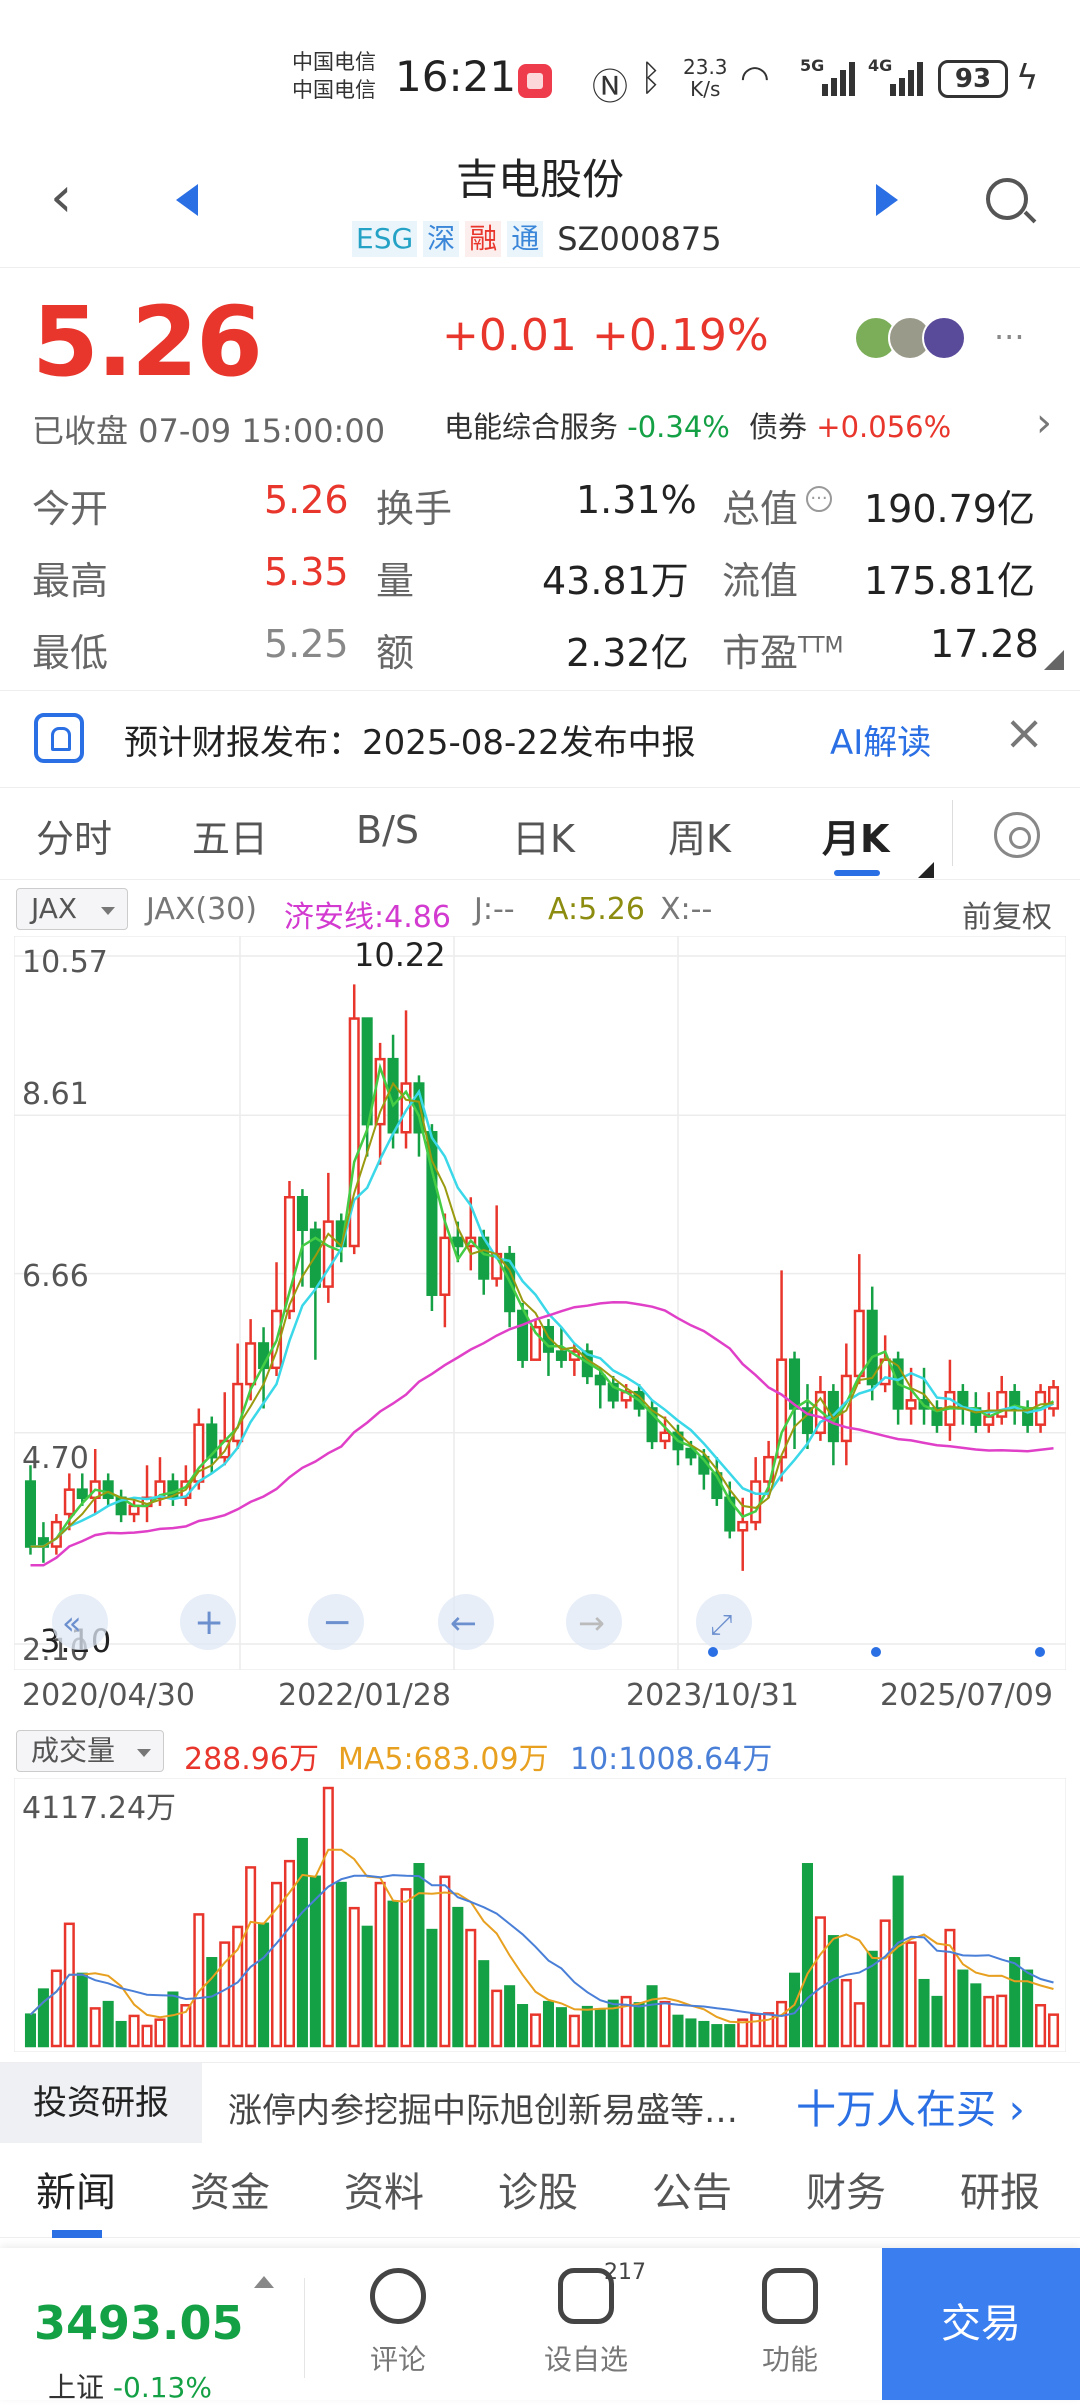 This screenshot has height=2406, width=1080. Describe the element at coordinates (680, 335) in the screenshot. I see `price-change-pct: +0.19%` at that location.